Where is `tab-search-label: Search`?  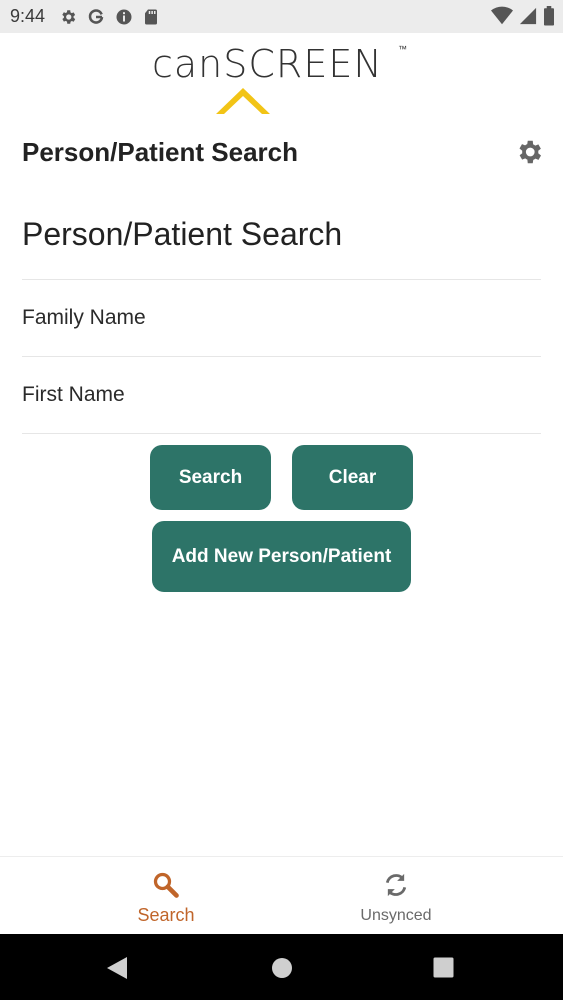
tab-search-label: Search is located at coordinates (166, 915).